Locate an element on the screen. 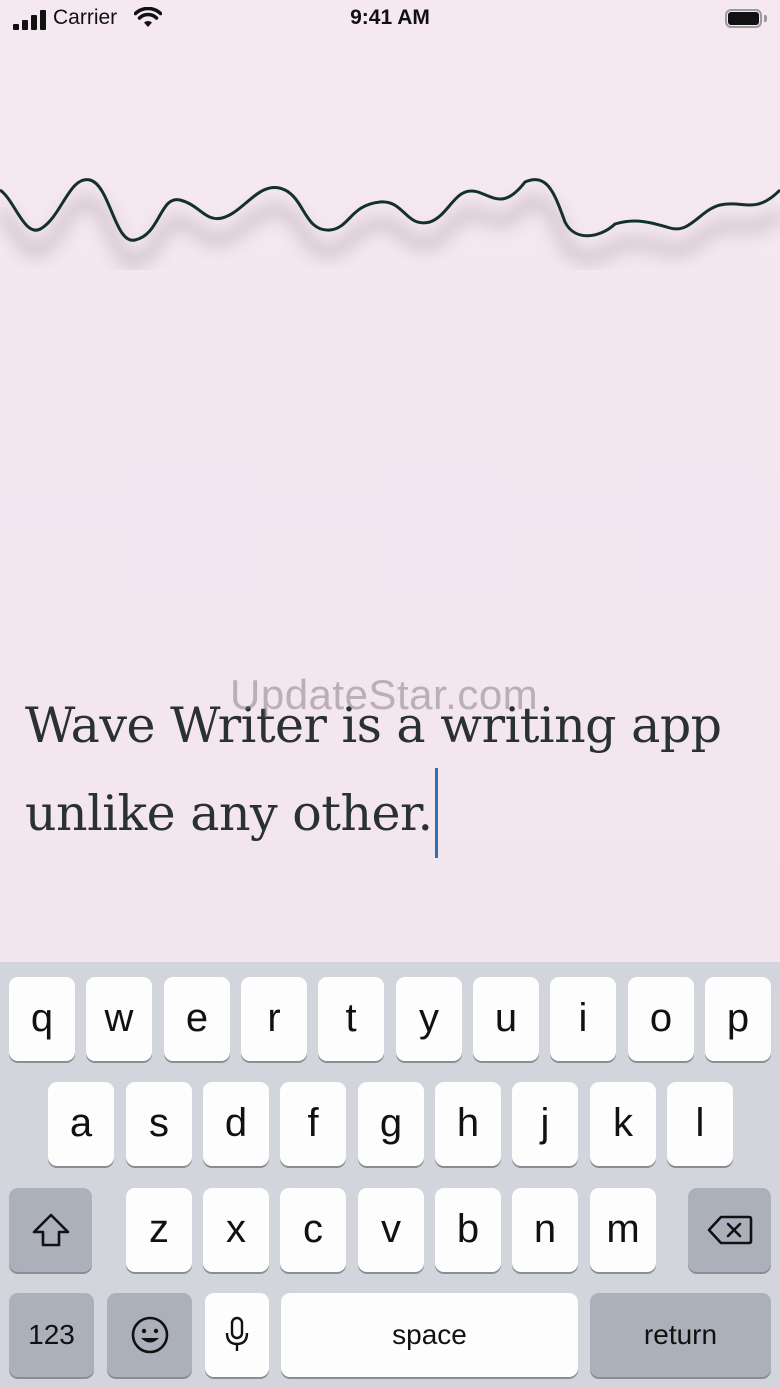 This screenshot has width=780, height=1387. key-u: u is located at coordinates (506, 1019).